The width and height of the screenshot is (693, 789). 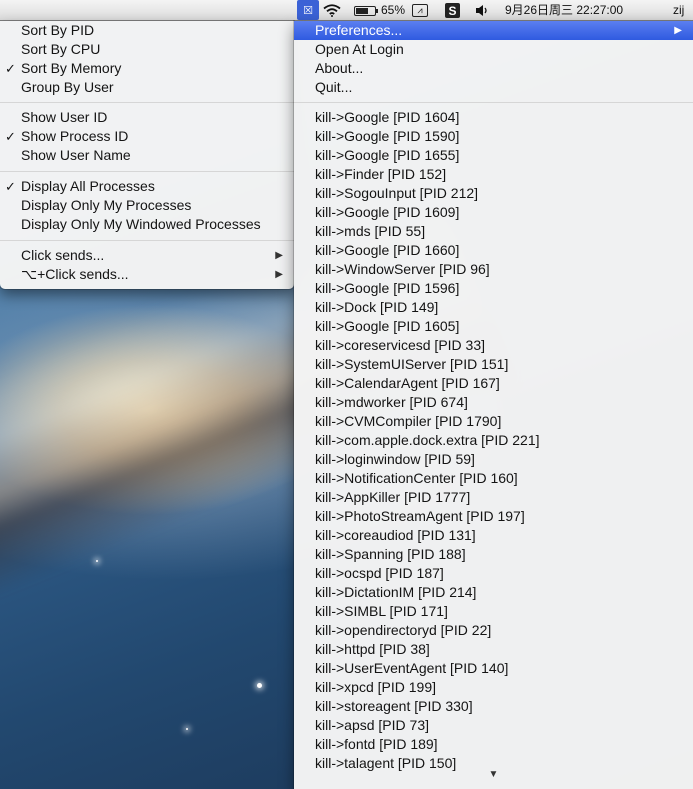 What do you see at coordinates (365, 10) in the screenshot?
I see `battery-icon` at bounding box center [365, 10].